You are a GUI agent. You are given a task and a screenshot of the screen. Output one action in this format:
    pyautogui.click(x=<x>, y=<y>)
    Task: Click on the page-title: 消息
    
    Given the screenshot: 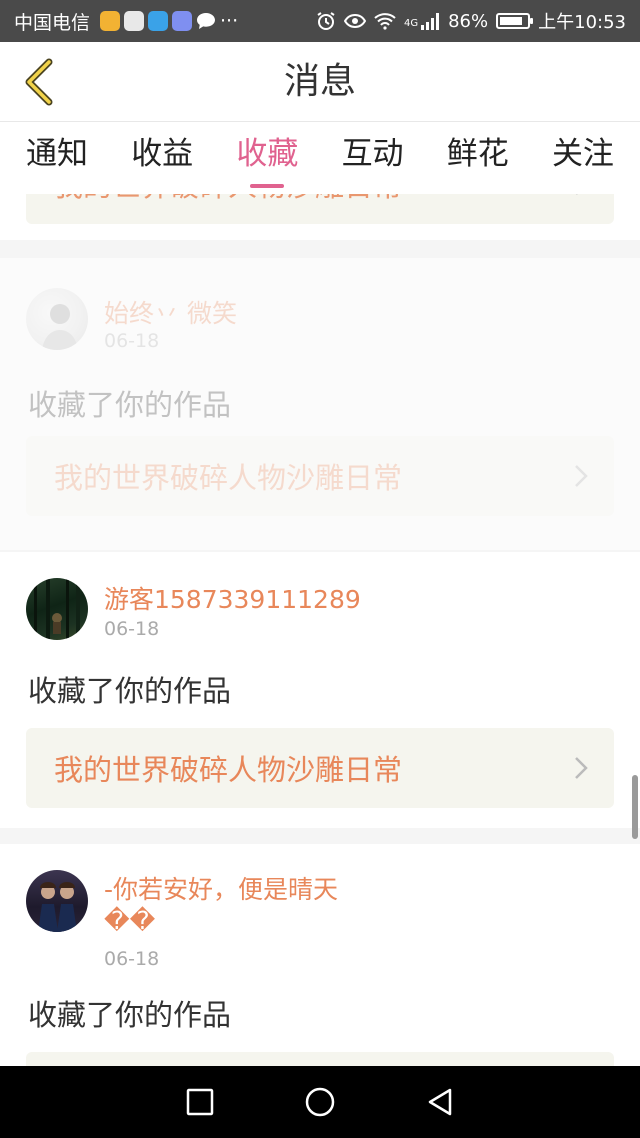 What is the action you would take?
    pyautogui.click(x=319, y=81)
    